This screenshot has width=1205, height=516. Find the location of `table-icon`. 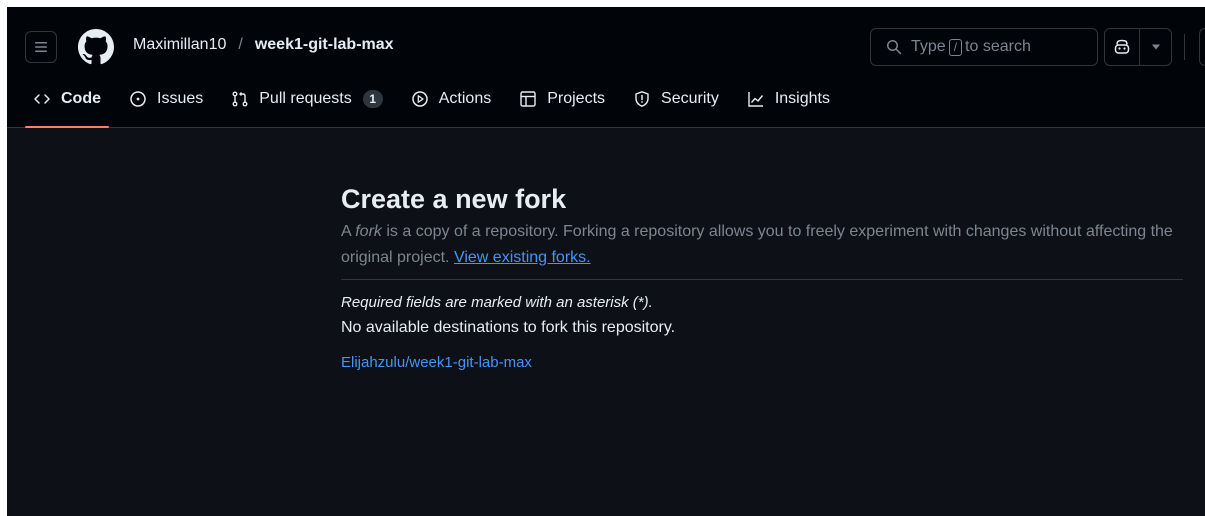

table-icon is located at coordinates (528, 99).